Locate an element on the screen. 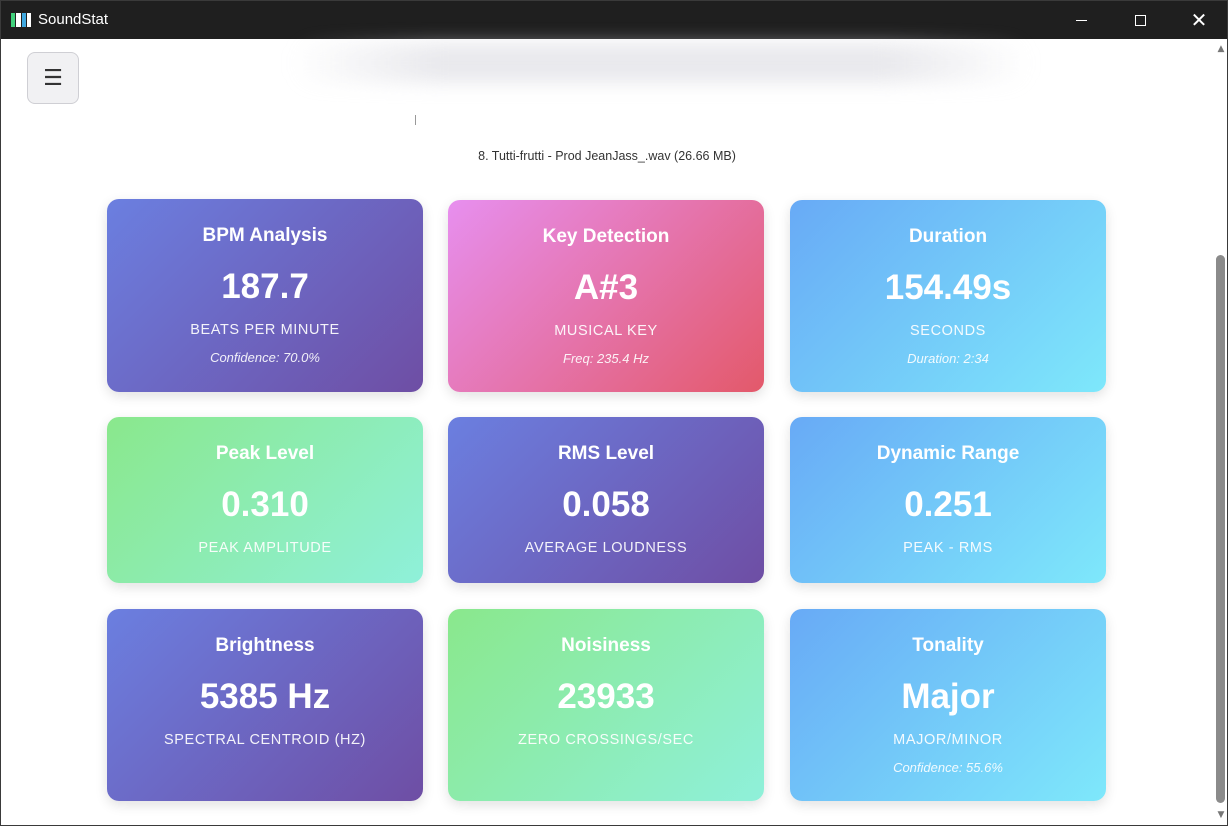 The height and width of the screenshot is (826, 1228). card-subtext: Freq: 235.4 Hz is located at coordinates (606, 358).